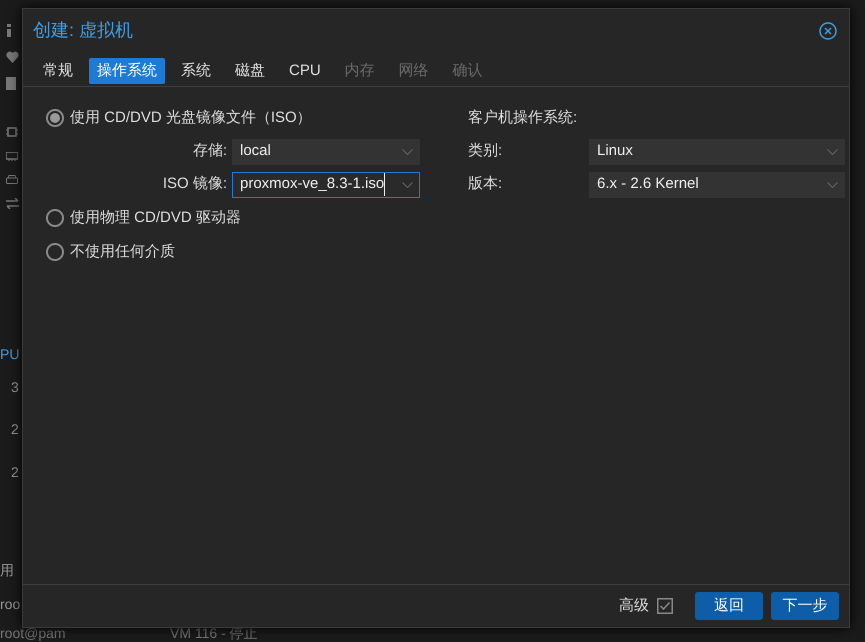  What do you see at coordinates (805, 606) in the screenshot?
I see `footer-button: 下一步` at bounding box center [805, 606].